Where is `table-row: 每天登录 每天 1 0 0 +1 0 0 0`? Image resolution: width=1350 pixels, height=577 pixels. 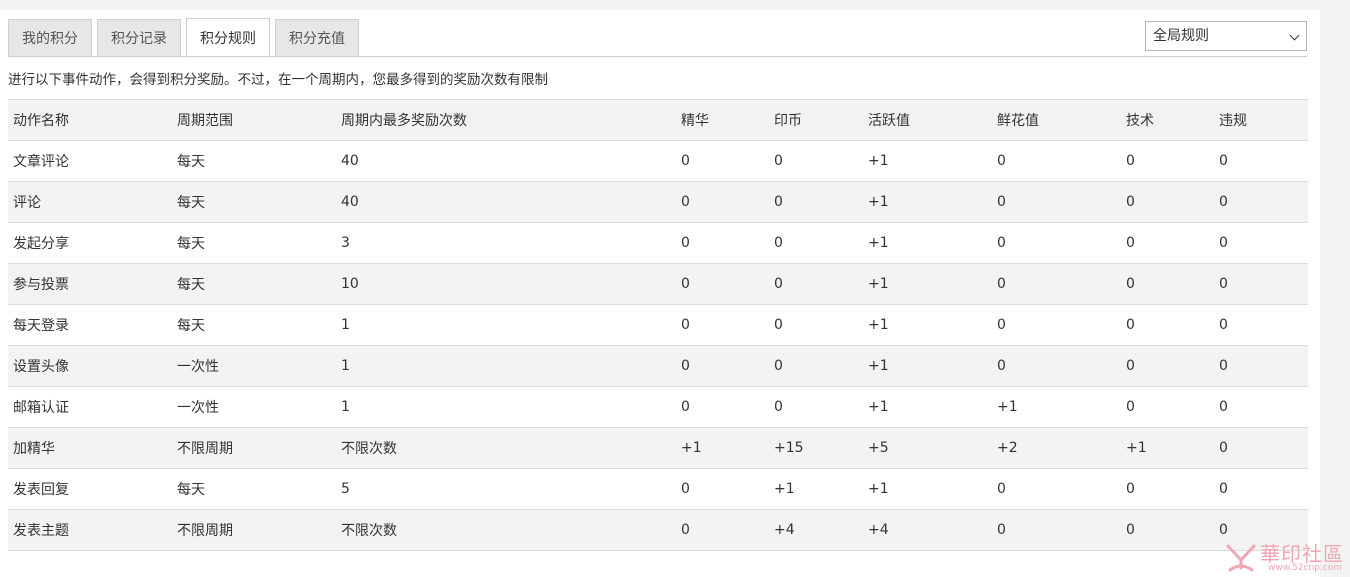 table-row: 每天登录 每天 1 0 0 +1 0 0 0 is located at coordinates (658, 325).